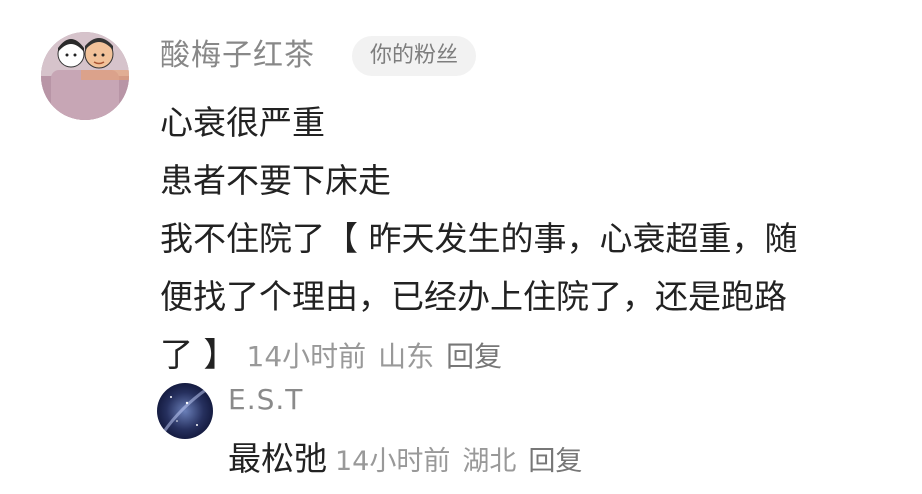 The image size is (922, 494). Describe the element at coordinates (306, 356) in the screenshot. I see `comment-time: 14小时前` at that location.